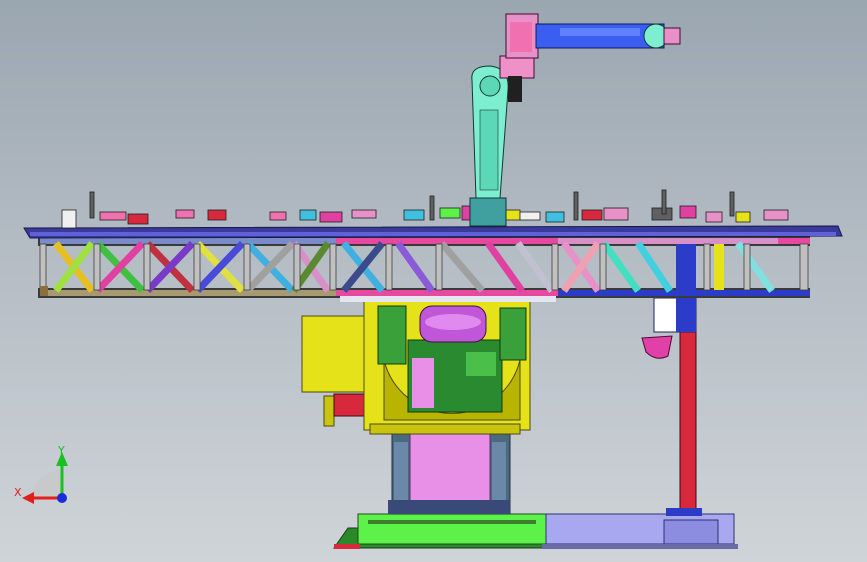 This screenshot has height=562, width=867. Describe the element at coordinates (18, 492) in the screenshot. I see `x-axis-label: X` at that location.